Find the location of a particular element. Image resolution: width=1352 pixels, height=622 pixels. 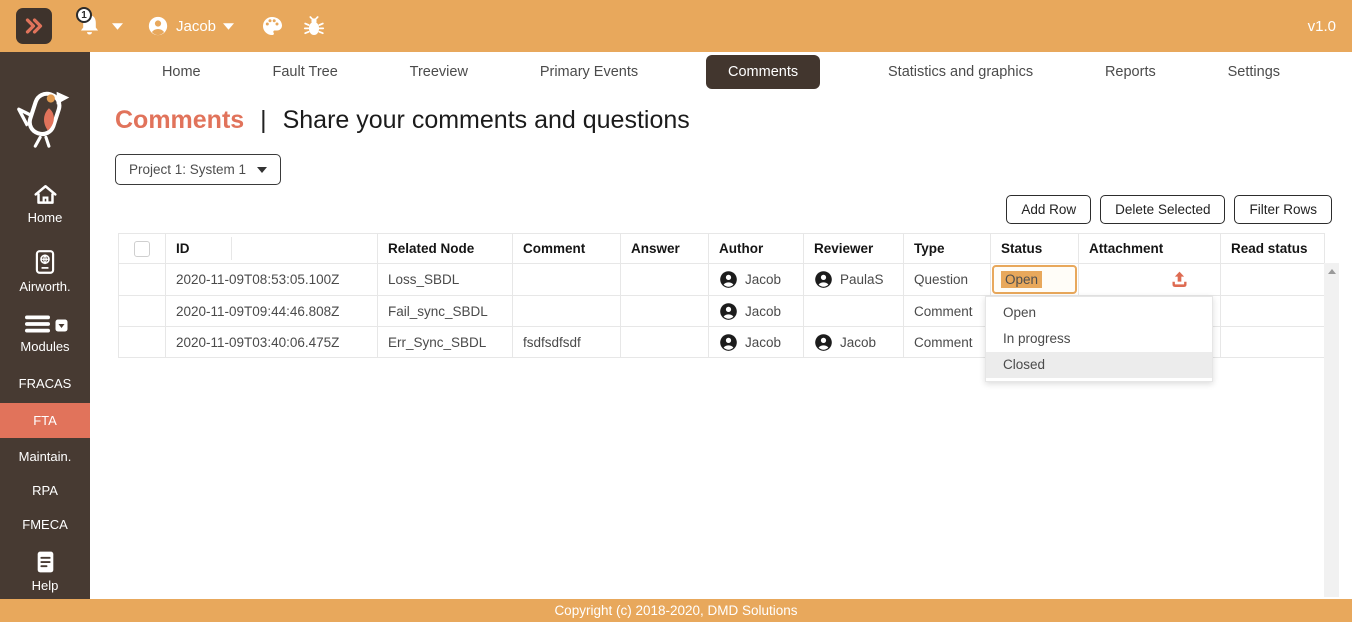

sidebar-item-fracas: FRACAS is located at coordinates (45, 383).